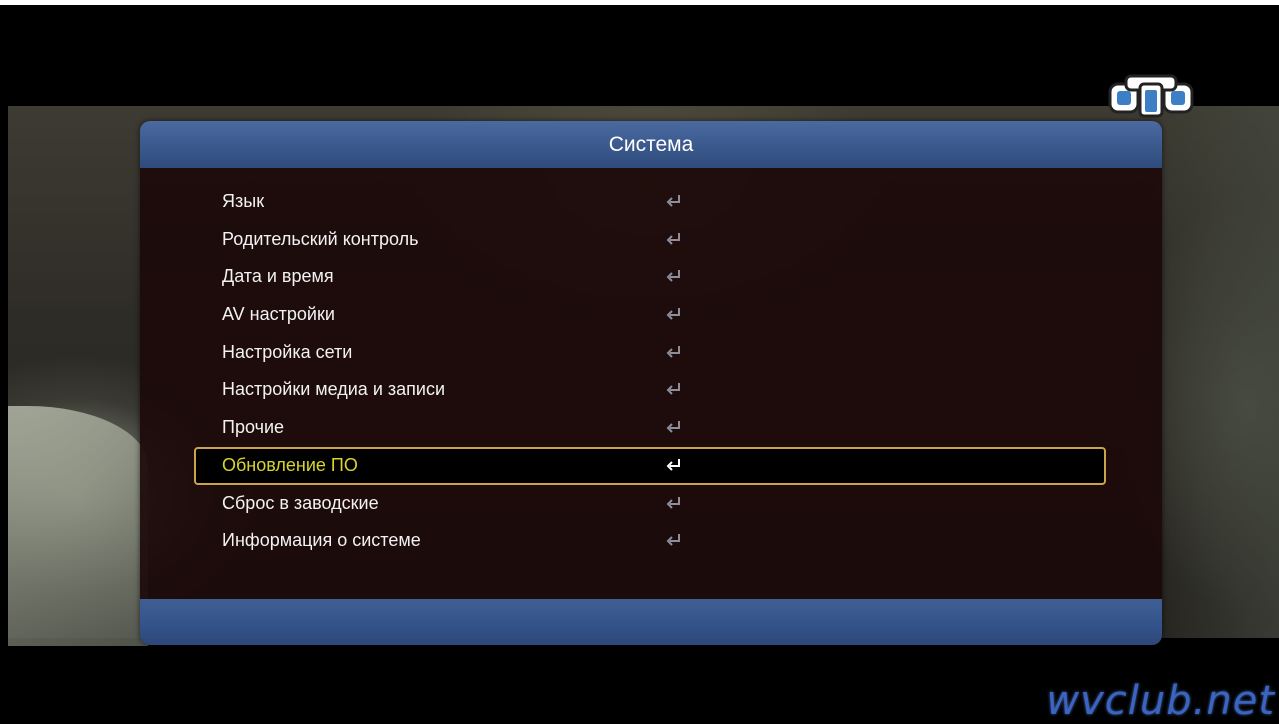  Describe the element at coordinates (651, 622) in the screenshot. I see `menu-footer` at that location.